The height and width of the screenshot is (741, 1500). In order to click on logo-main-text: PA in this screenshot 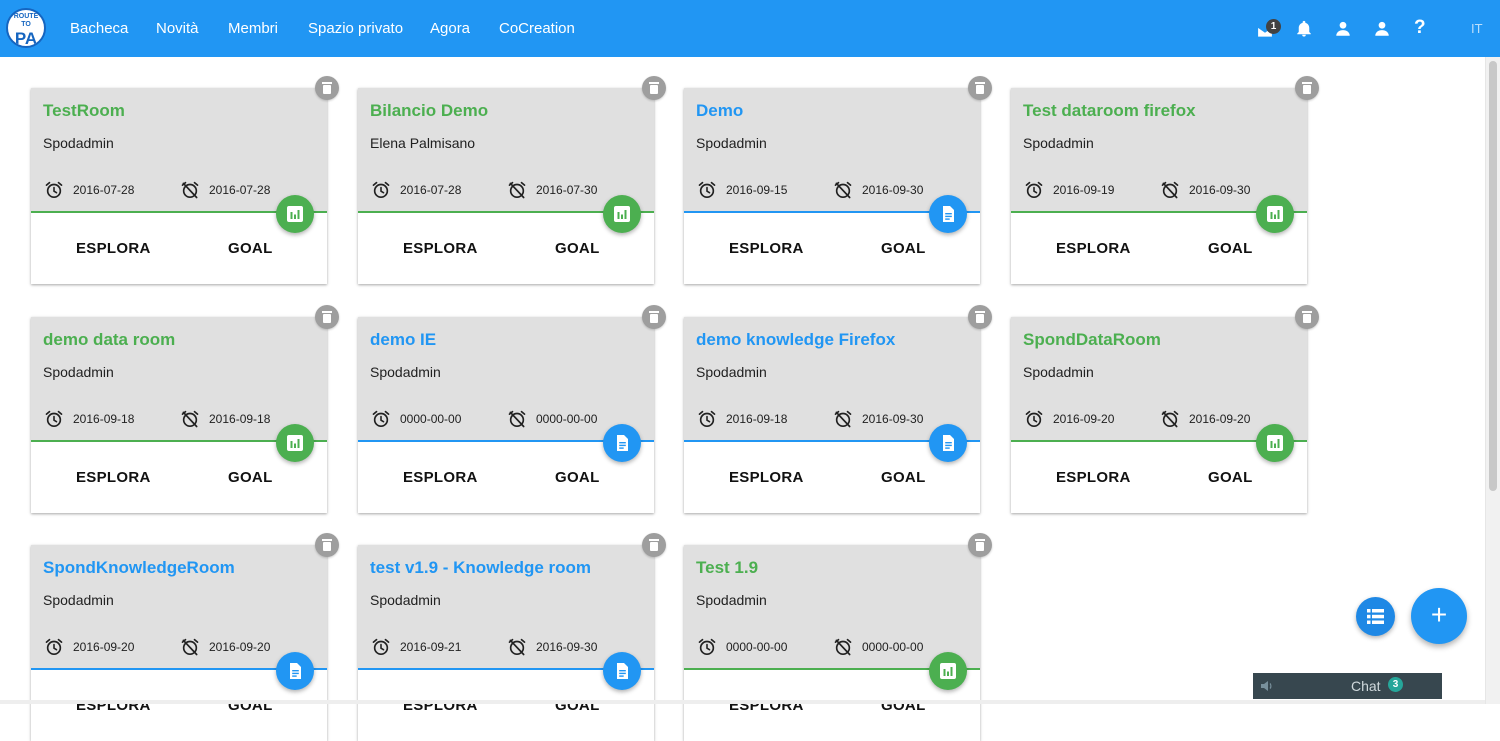, I will do `click(26, 38)`.